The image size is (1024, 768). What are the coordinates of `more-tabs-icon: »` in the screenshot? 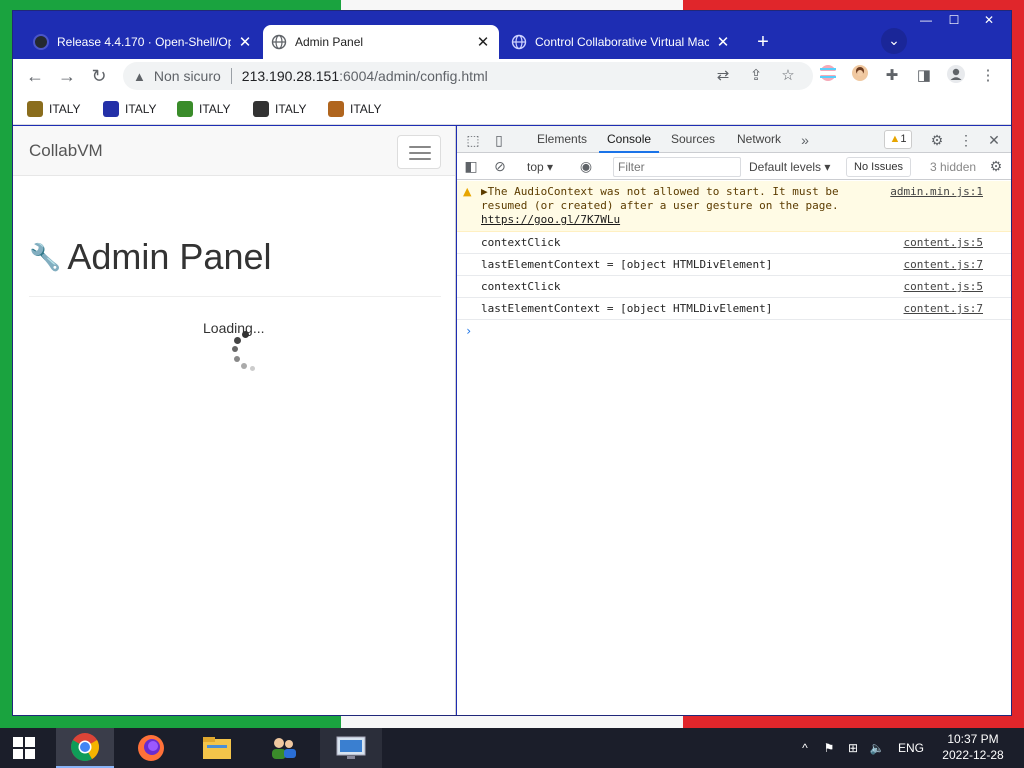 It's located at (805, 140).